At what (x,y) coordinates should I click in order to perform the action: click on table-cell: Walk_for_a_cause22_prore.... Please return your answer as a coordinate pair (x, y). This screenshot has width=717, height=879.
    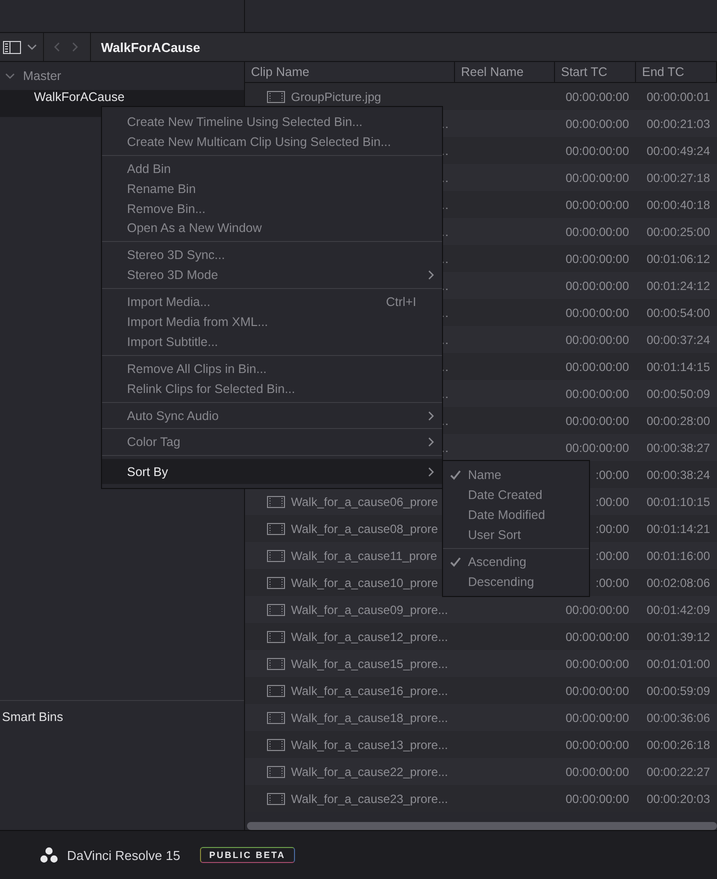
    Looking at the image, I should click on (369, 771).